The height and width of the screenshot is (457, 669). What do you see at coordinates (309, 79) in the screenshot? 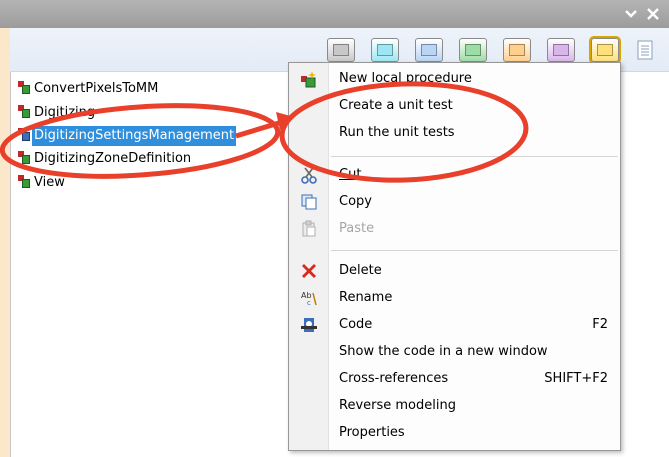
I see `new-procedure-icon` at bounding box center [309, 79].